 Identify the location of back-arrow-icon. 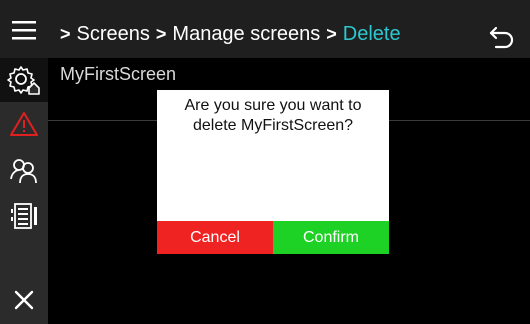
(501, 37).